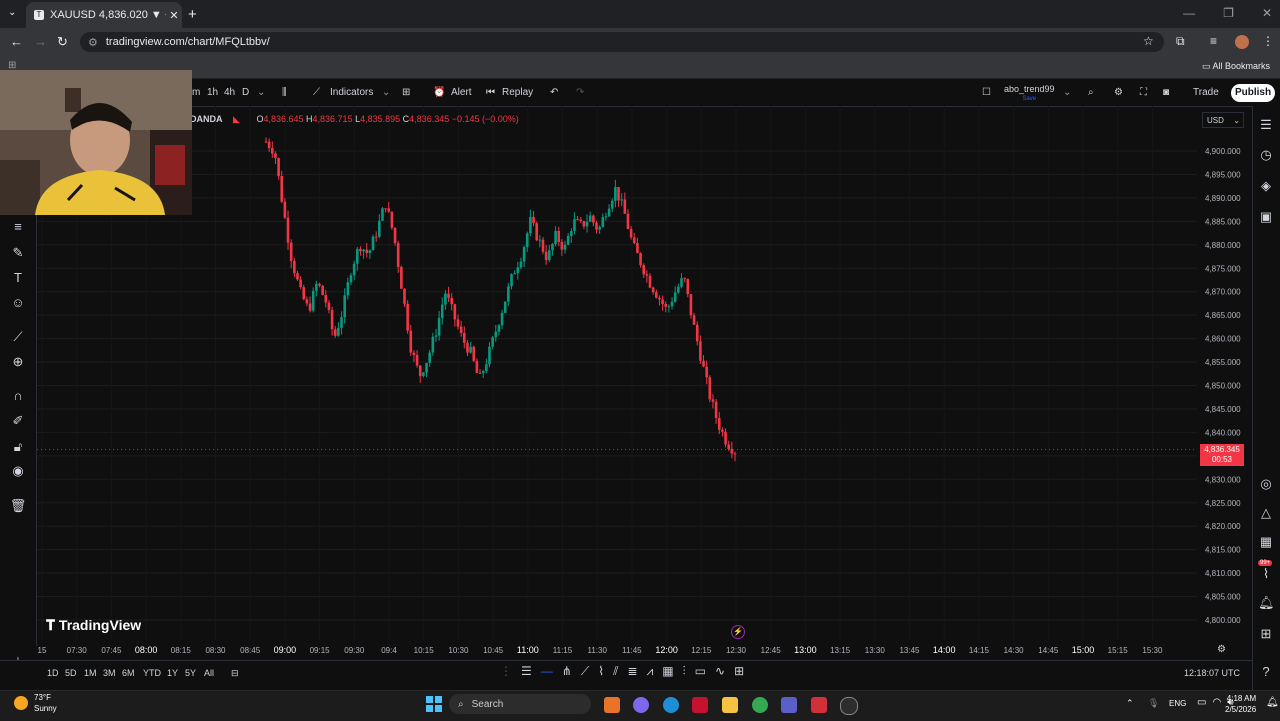 This screenshot has width=1280, height=721. Describe the element at coordinates (351, 92) in the screenshot. I see `indicators-button: Indicators` at that location.